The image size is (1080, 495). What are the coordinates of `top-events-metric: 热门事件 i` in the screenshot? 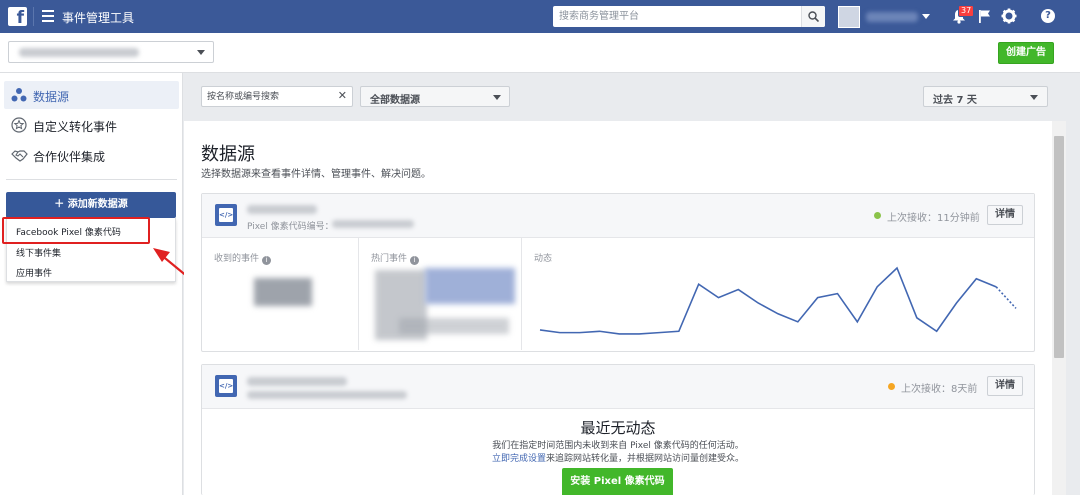 It's located at (440, 294).